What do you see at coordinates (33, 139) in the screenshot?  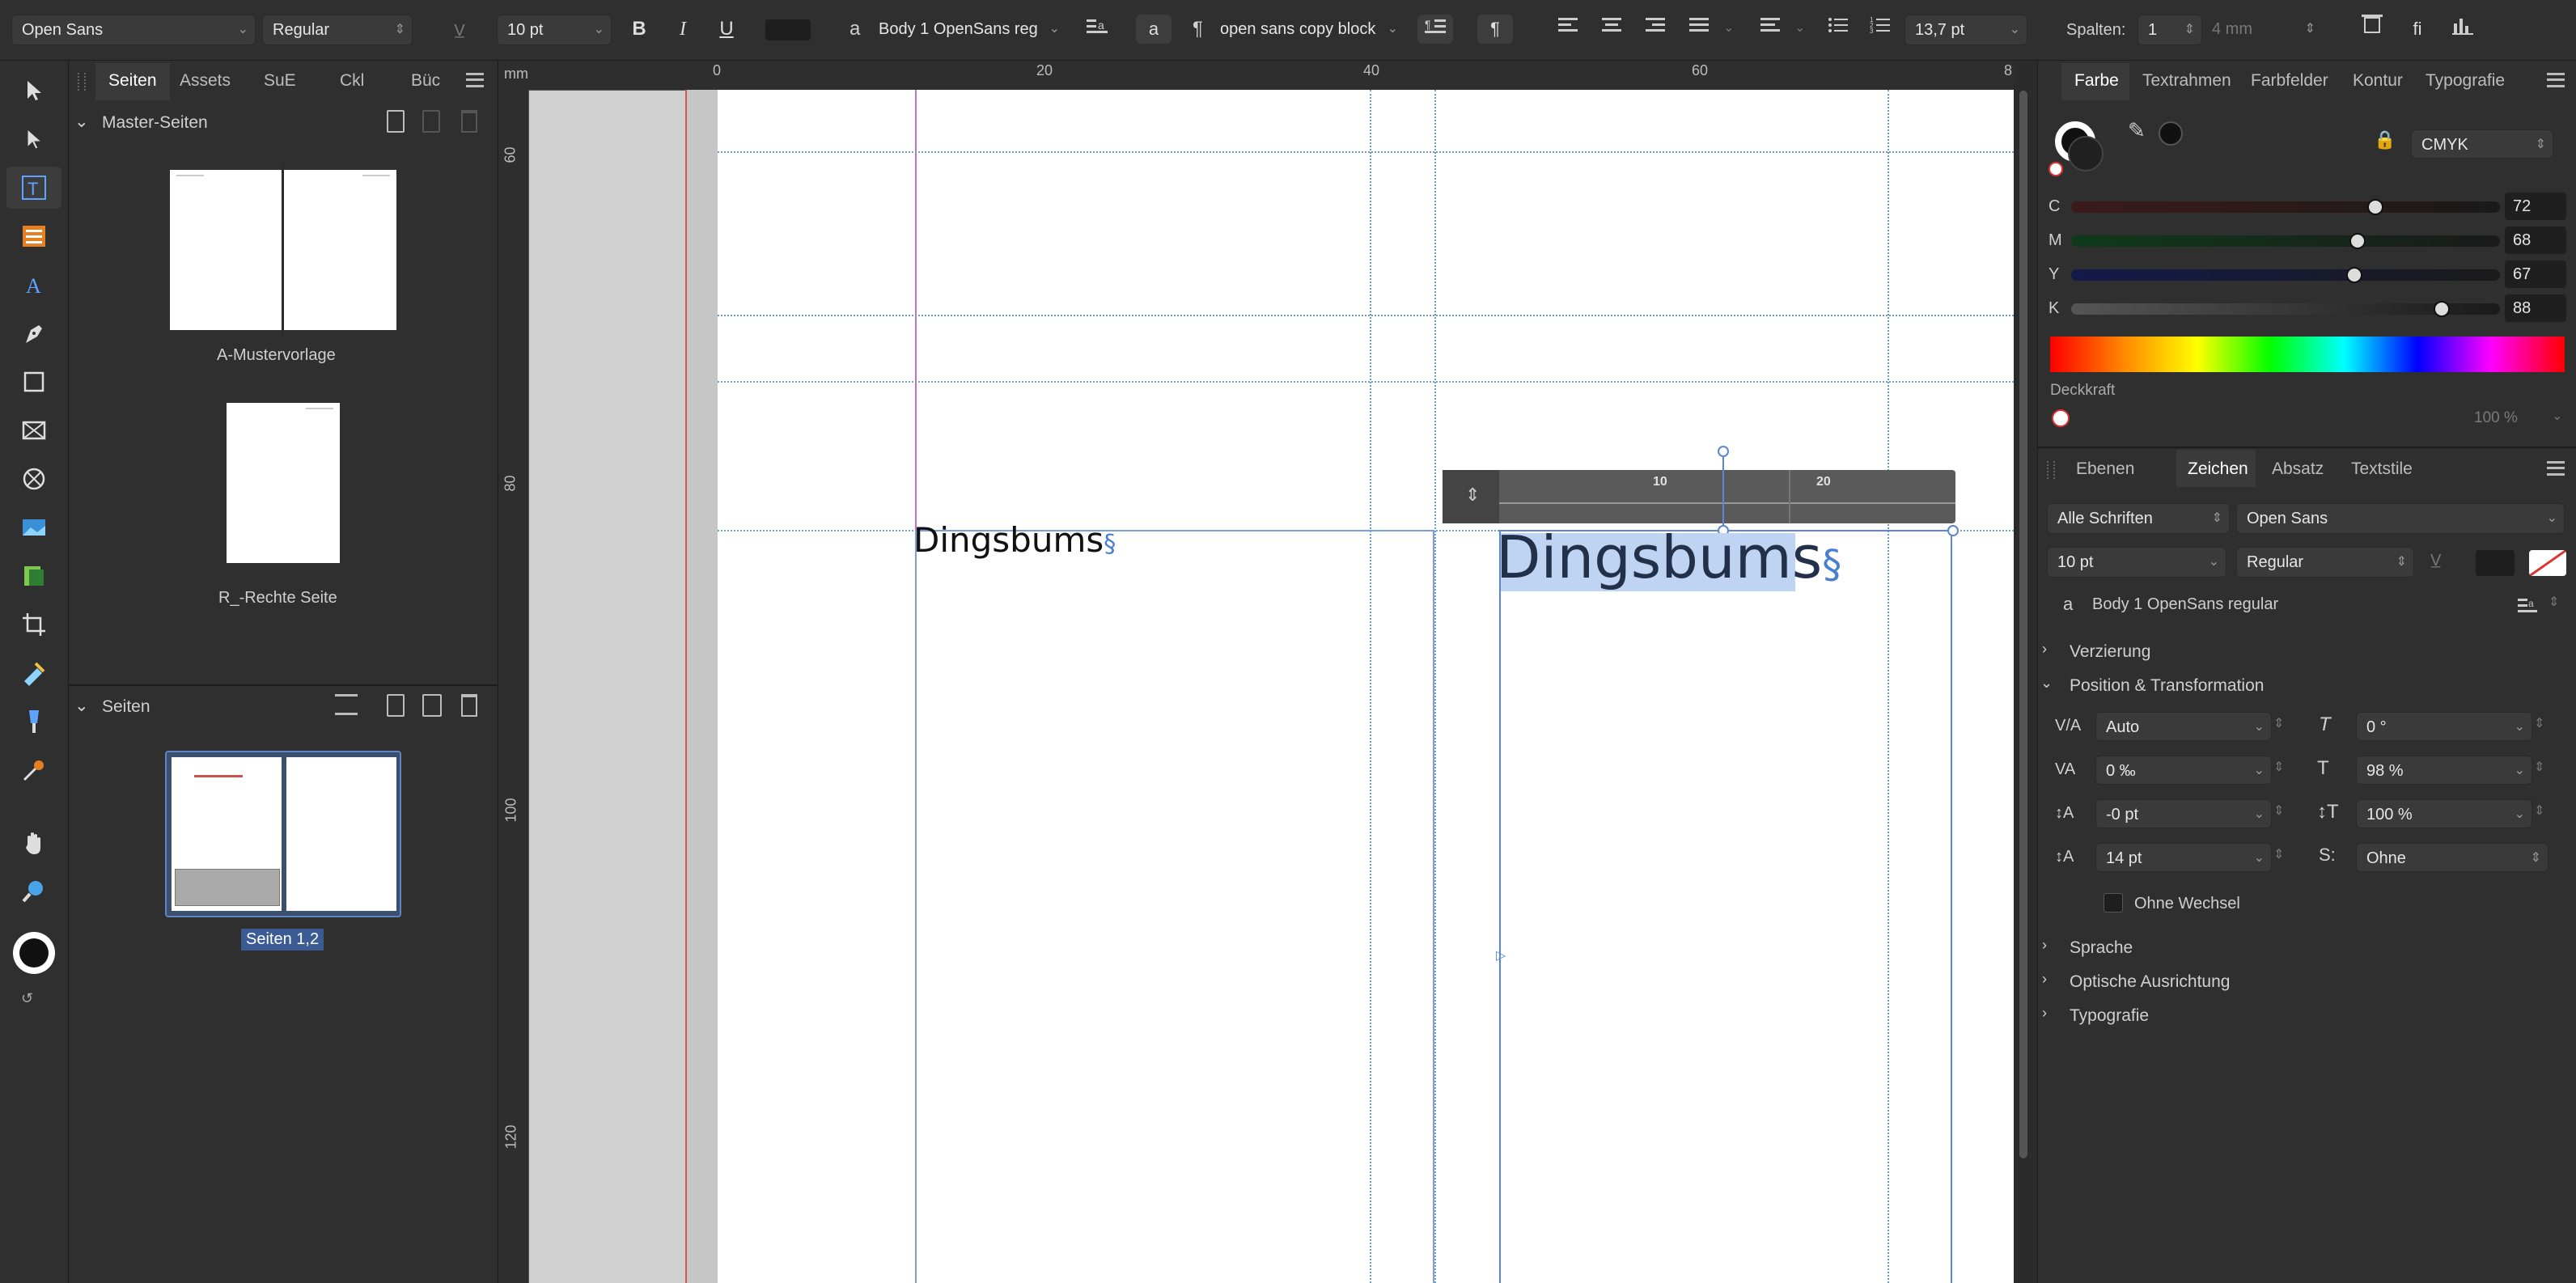 I see `node-tool-icon` at bounding box center [33, 139].